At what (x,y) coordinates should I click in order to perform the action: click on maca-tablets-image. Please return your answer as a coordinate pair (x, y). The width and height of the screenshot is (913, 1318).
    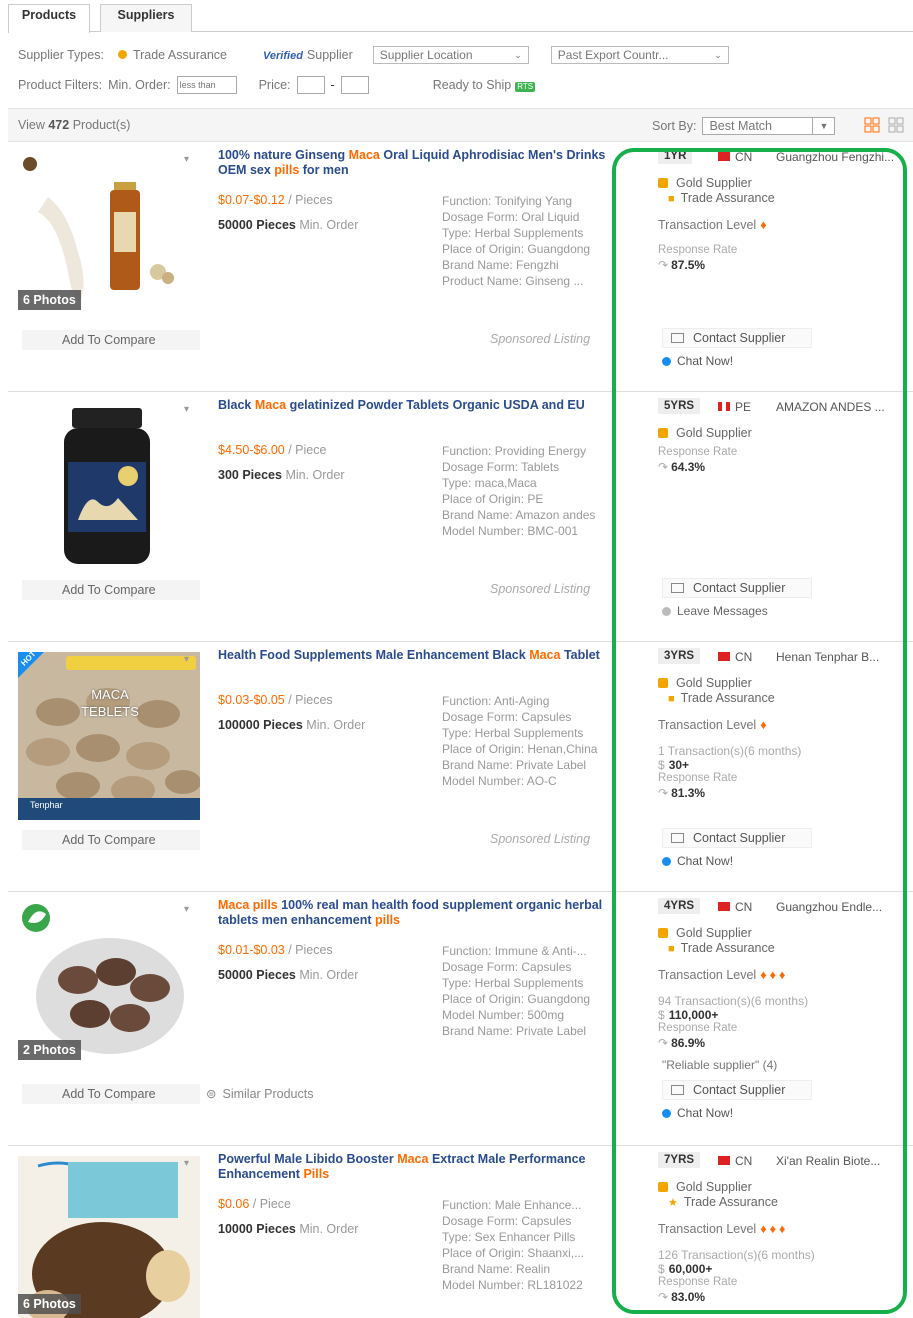
    Looking at the image, I should click on (109, 736).